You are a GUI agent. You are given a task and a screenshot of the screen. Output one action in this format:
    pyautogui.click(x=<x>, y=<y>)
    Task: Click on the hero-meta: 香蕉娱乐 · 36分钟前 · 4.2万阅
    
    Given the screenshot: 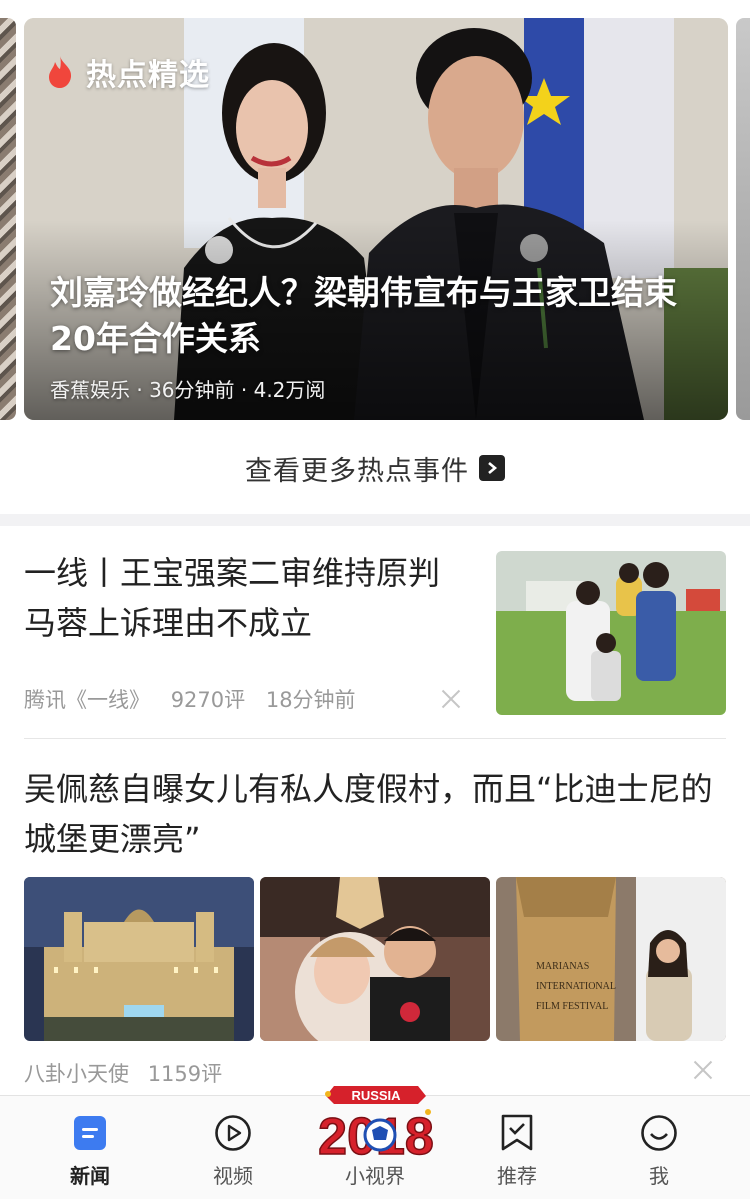 What is the action you would take?
    pyautogui.click(x=188, y=390)
    